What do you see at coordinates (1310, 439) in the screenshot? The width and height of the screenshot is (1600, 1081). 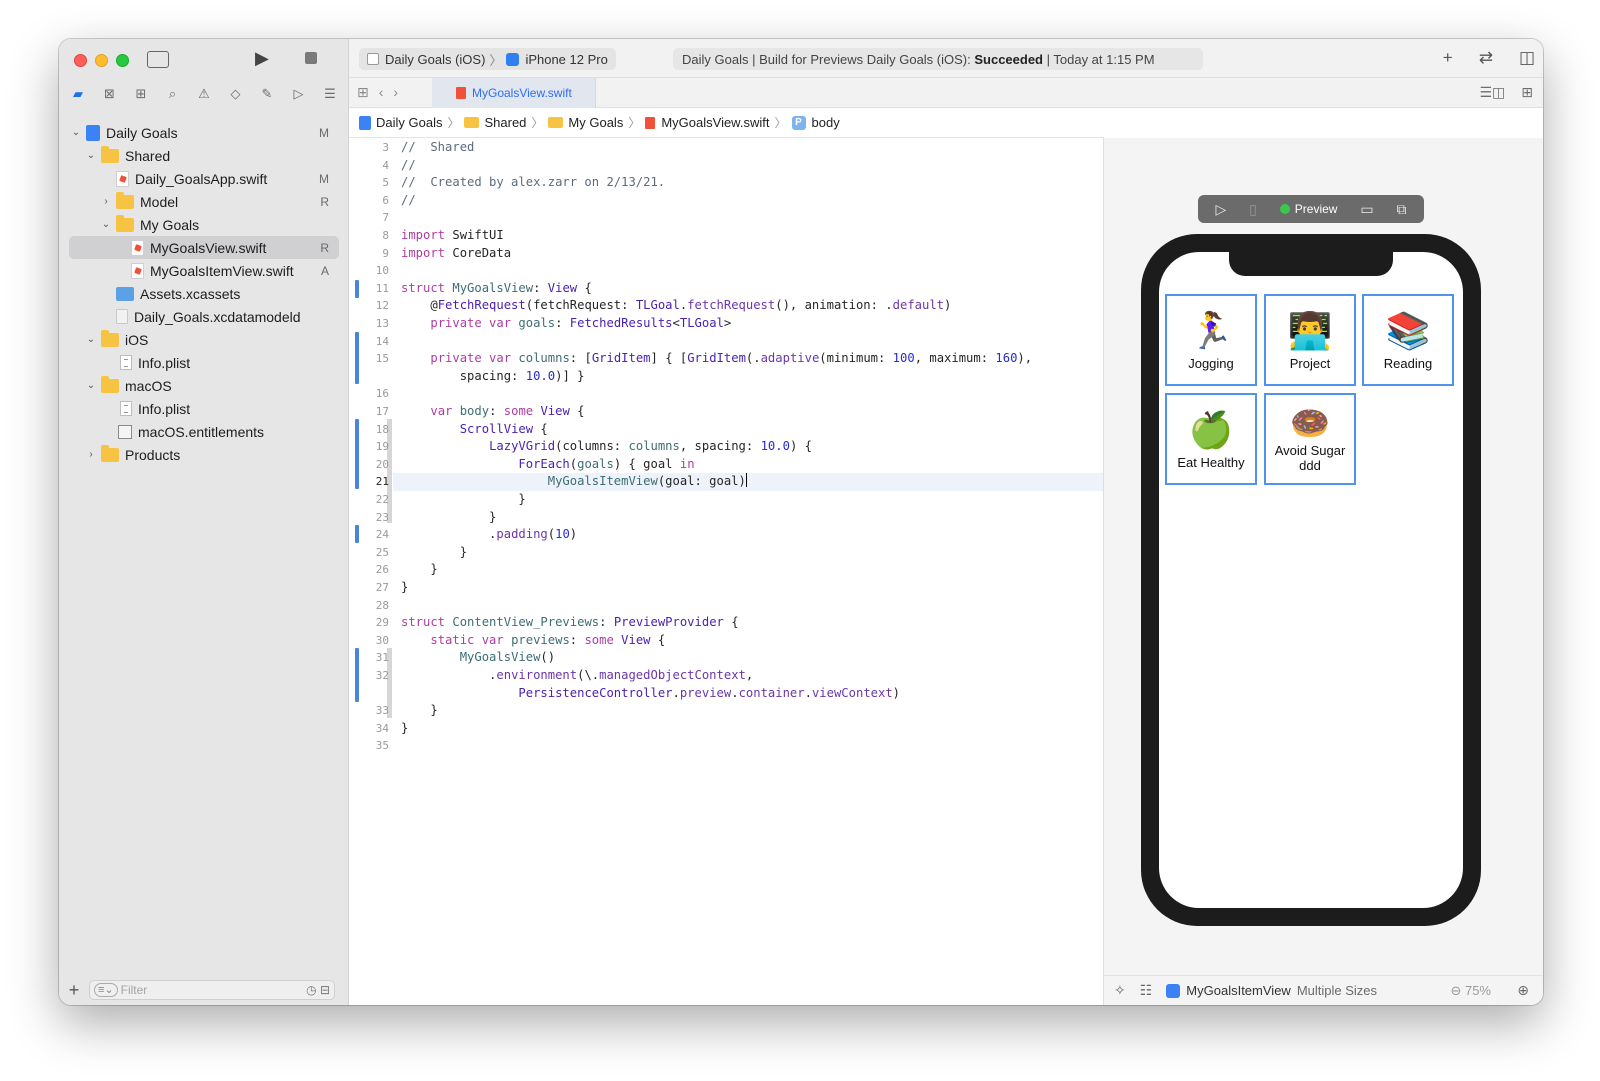 I see `goal-tile-avoid-sugar: 🍩 Avoid Sugar ddd` at bounding box center [1310, 439].